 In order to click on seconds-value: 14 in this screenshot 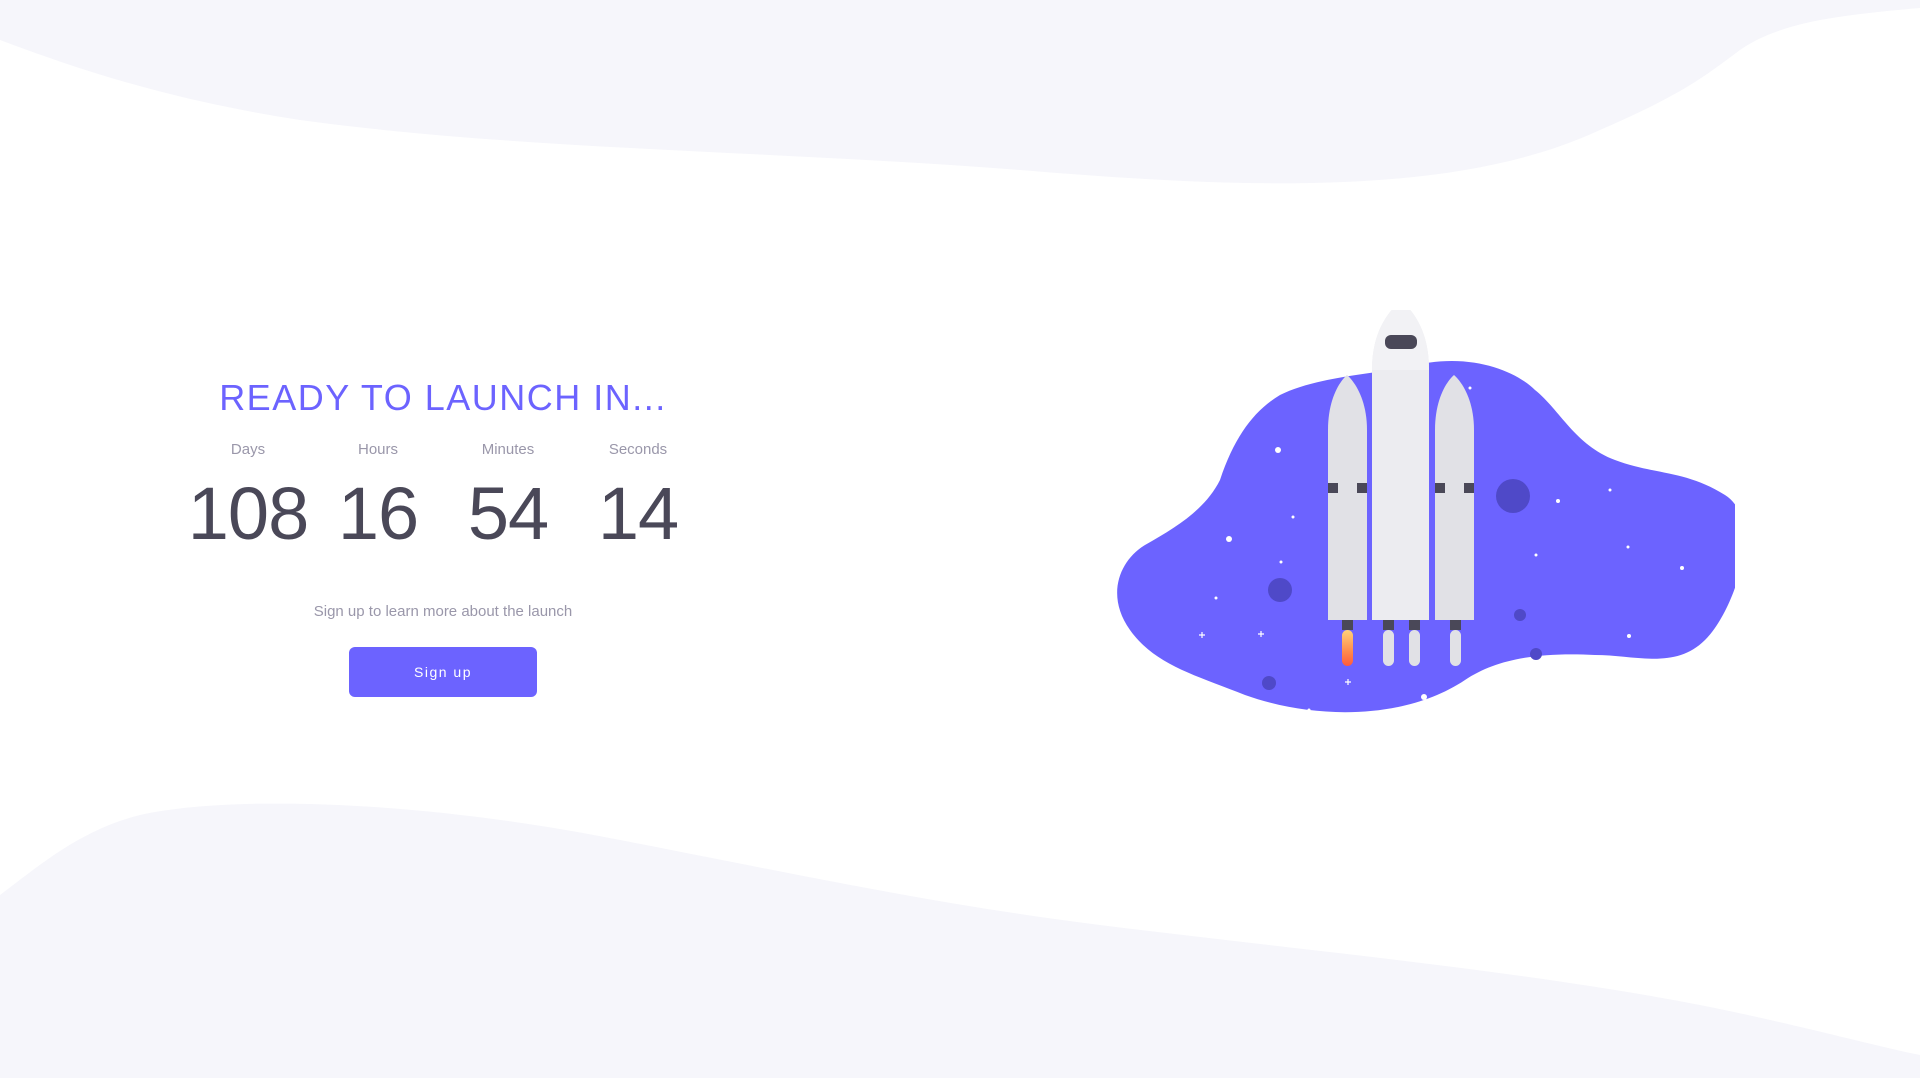, I will do `click(638, 513)`.